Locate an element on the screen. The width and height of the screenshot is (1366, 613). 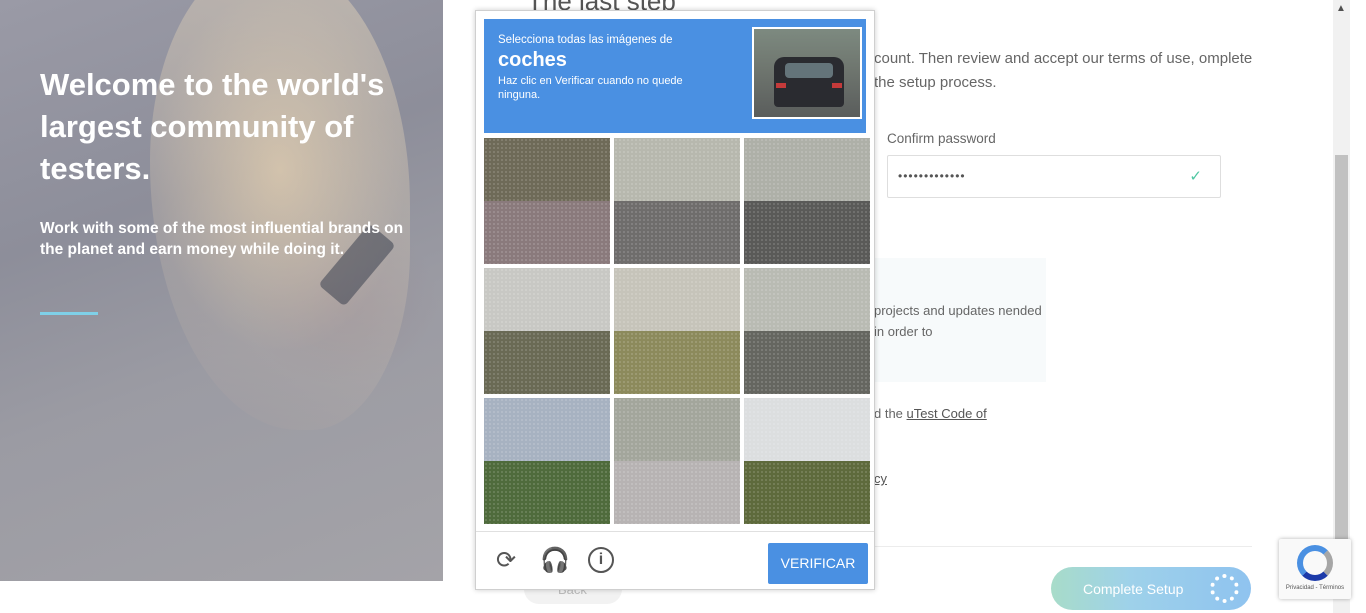
info-box: projects and updates nended in order to is located at coordinates (960, 320).